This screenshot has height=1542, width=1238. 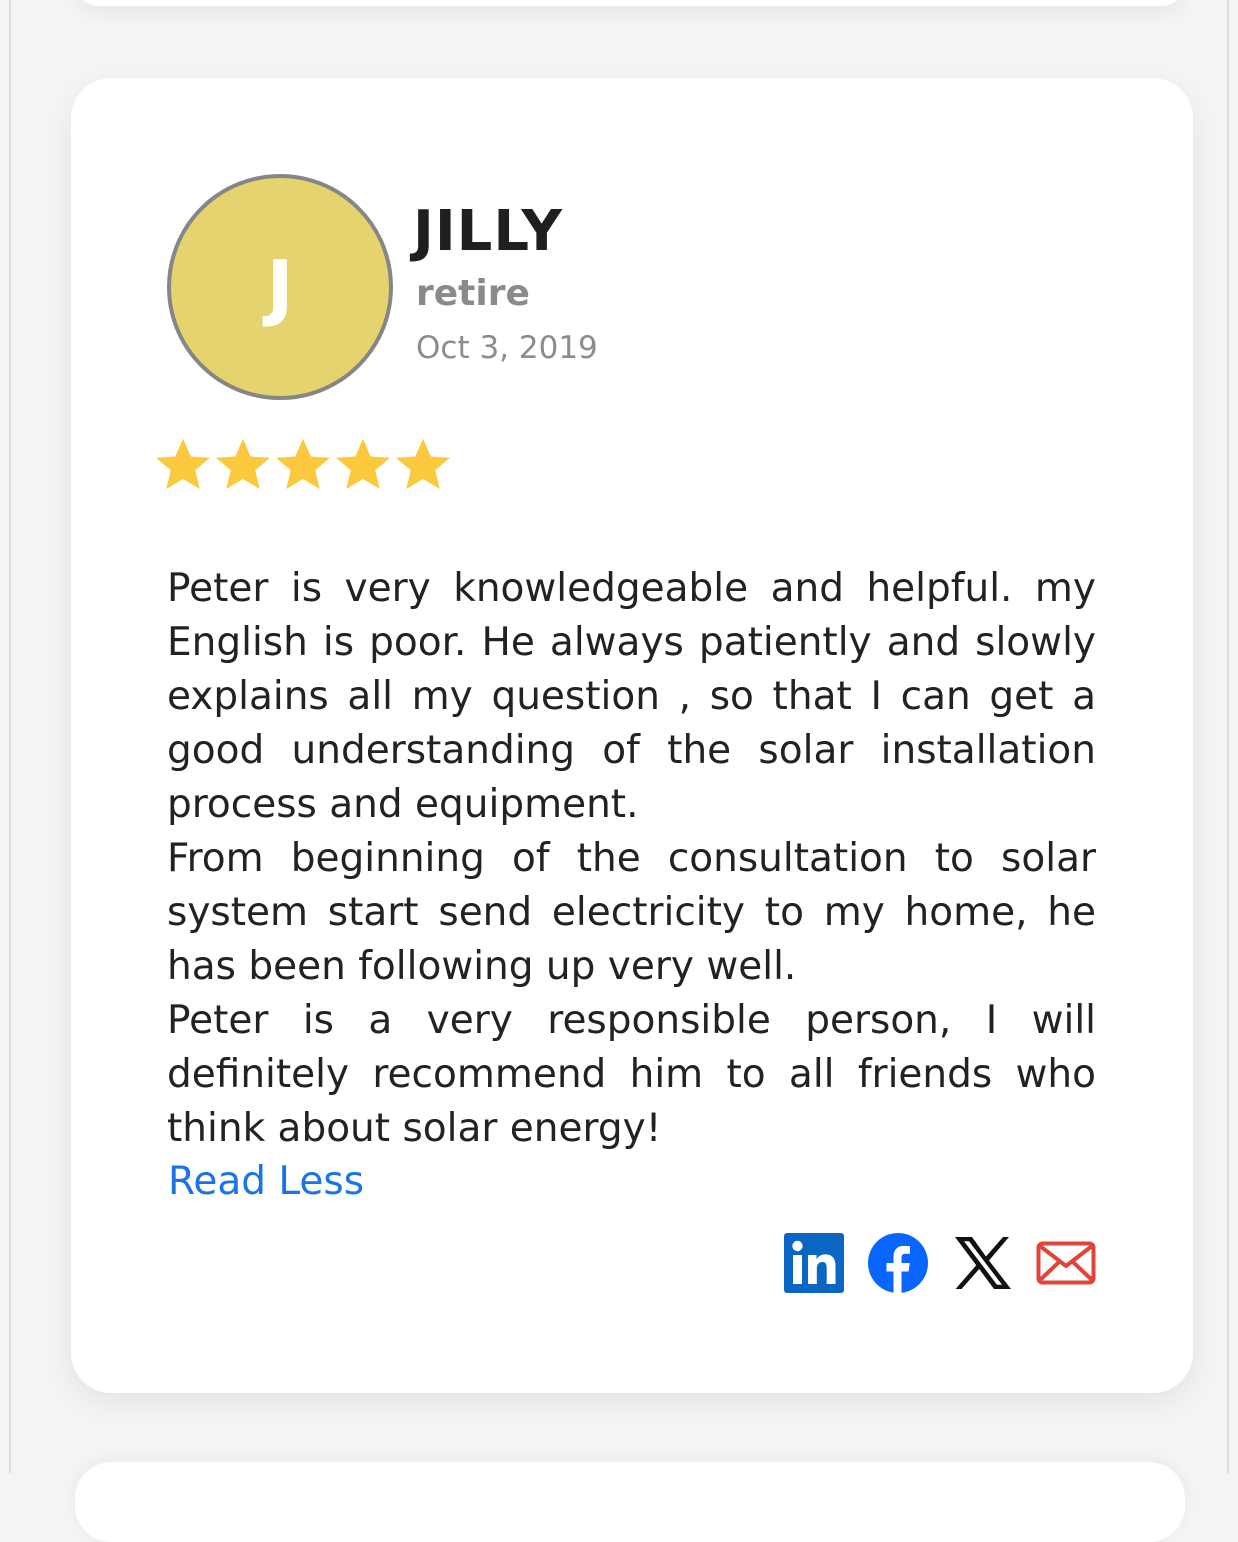 I want to click on email-share-button, so click(x=1066, y=1263).